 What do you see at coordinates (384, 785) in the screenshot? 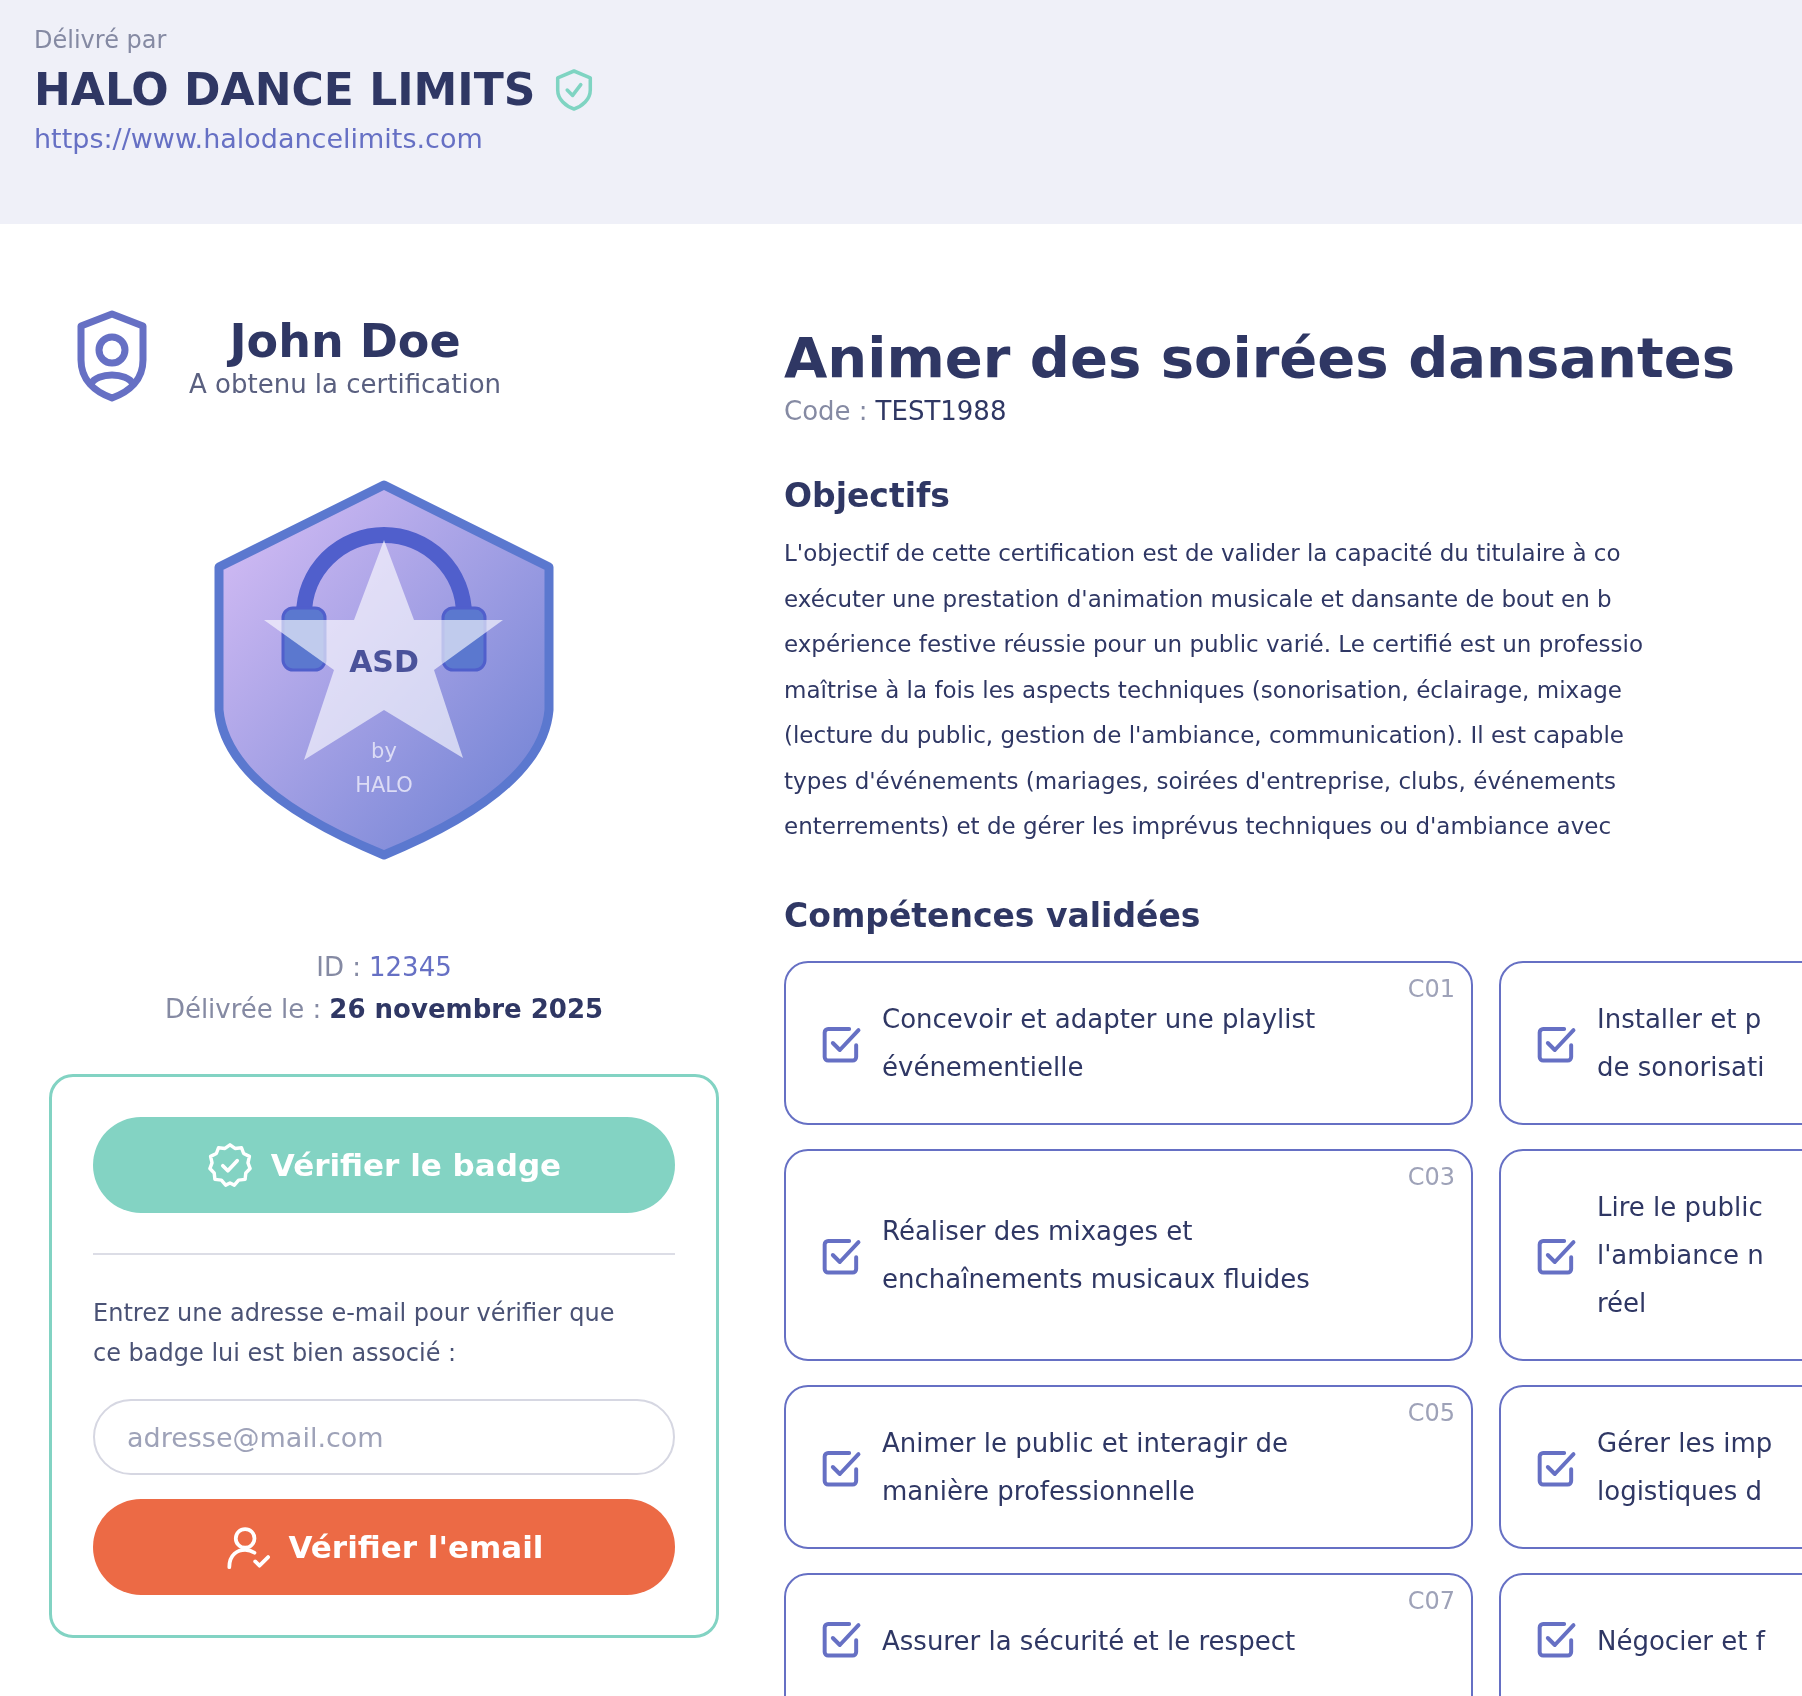
I see `badge-org: HALO` at bounding box center [384, 785].